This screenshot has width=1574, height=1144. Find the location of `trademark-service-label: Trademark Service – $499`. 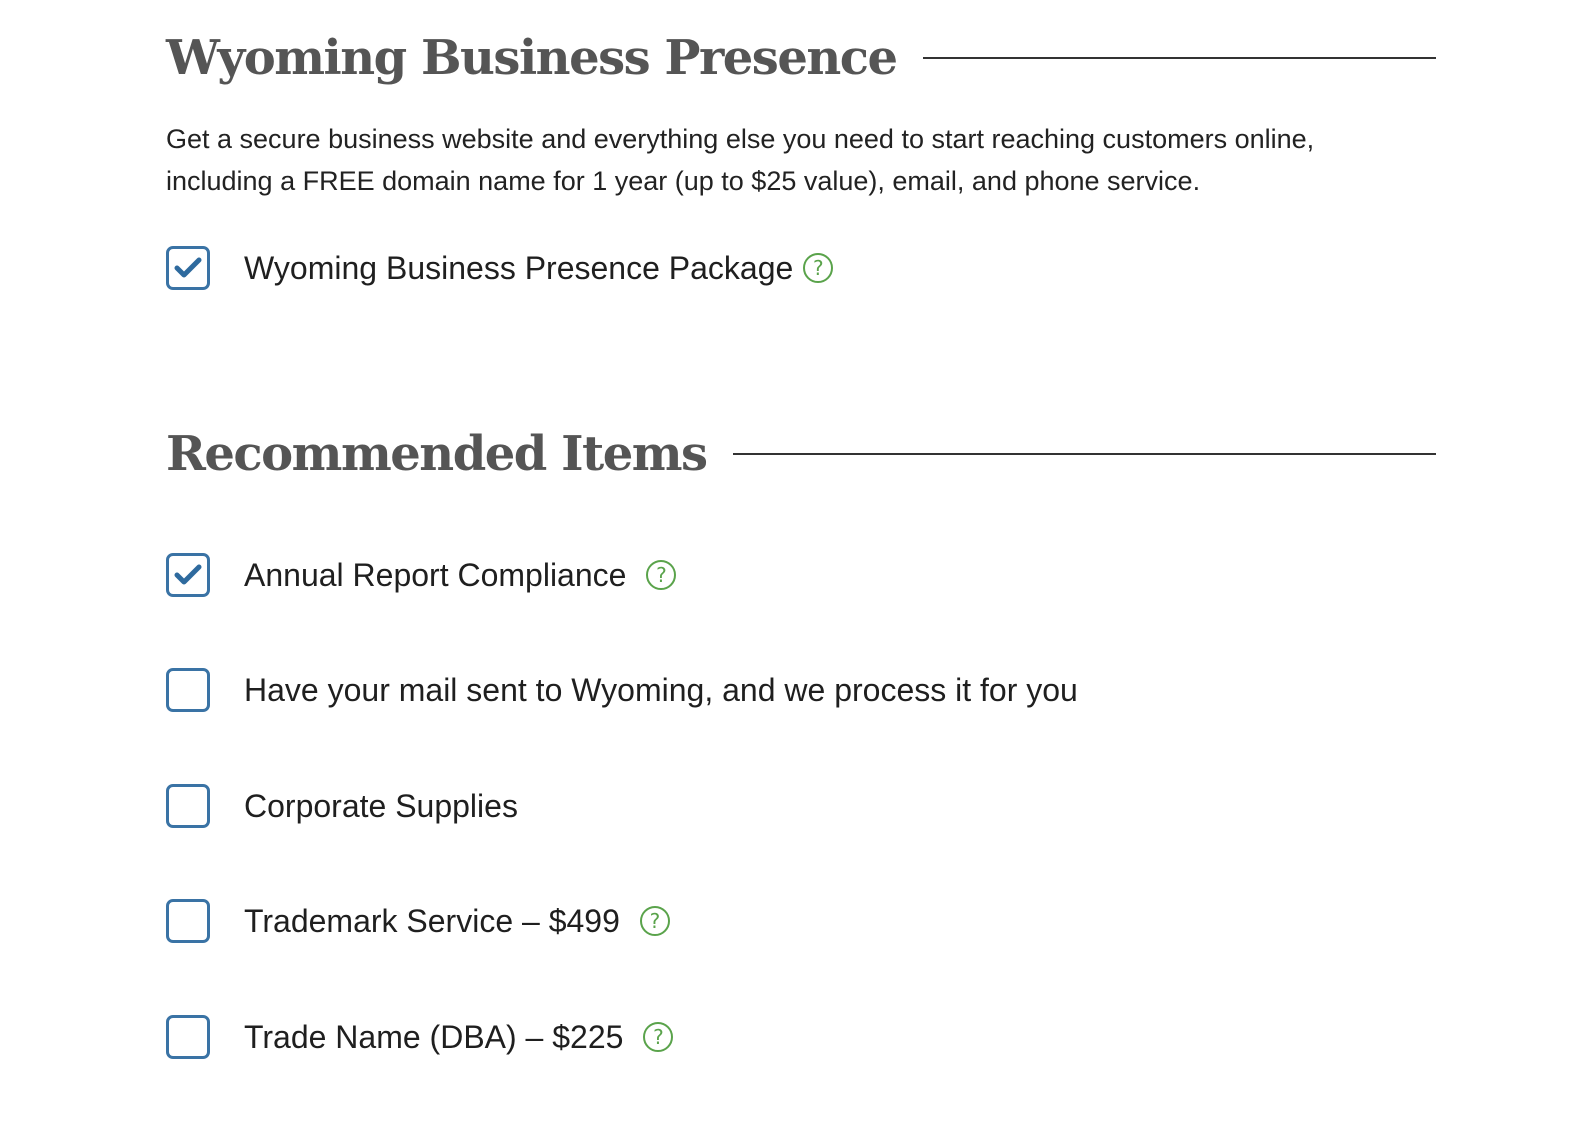

trademark-service-label: Trademark Service – $499 is located at coordinates (432, 921).